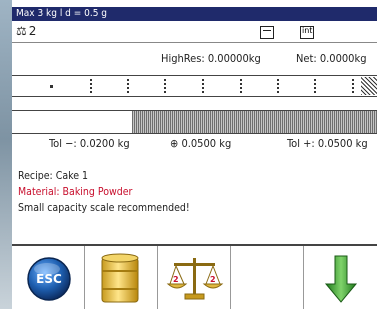 The height and width of the screenshot is (309, 377). I want to click on warning-line: Small capacity scale recommended!, so click(104, 208).